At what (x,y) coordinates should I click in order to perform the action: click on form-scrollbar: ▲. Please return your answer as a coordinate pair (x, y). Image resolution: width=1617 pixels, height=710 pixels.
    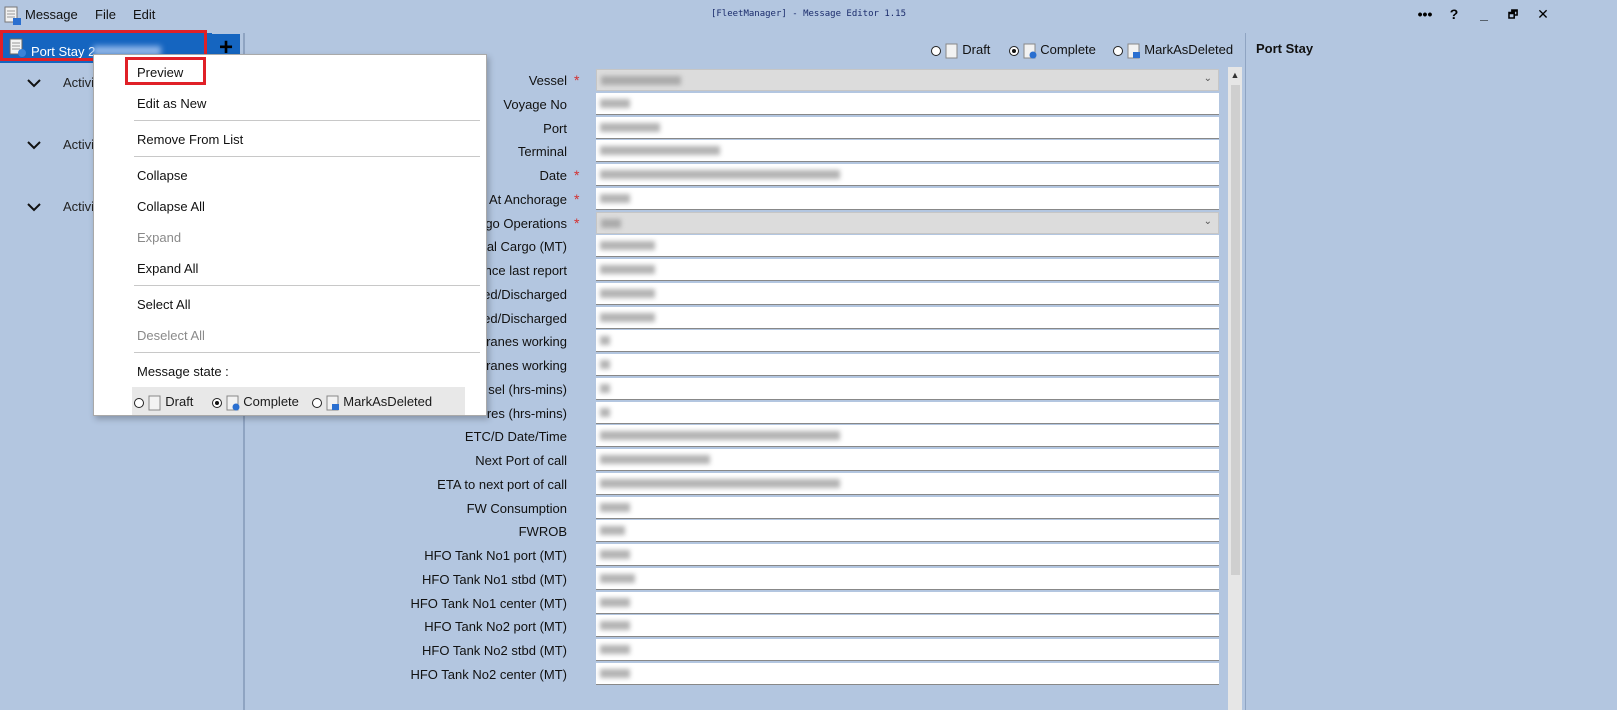
    Looking at the image, I should click on (1235, 388).